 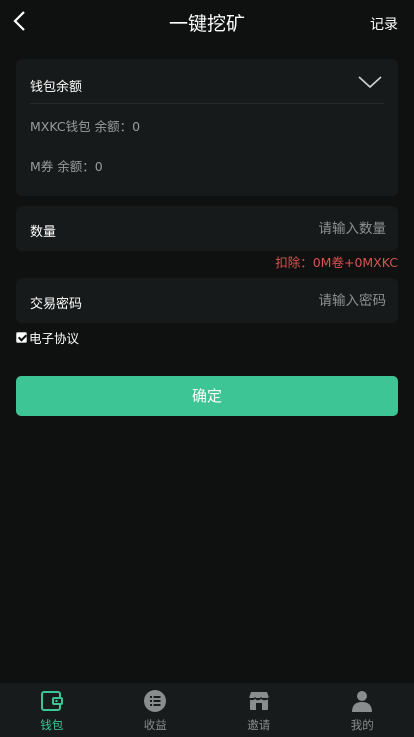 What do you see at coordinates (370, 82) in the screenshot?
I see `chevron-down-icon` at bounding box center [370, 82].